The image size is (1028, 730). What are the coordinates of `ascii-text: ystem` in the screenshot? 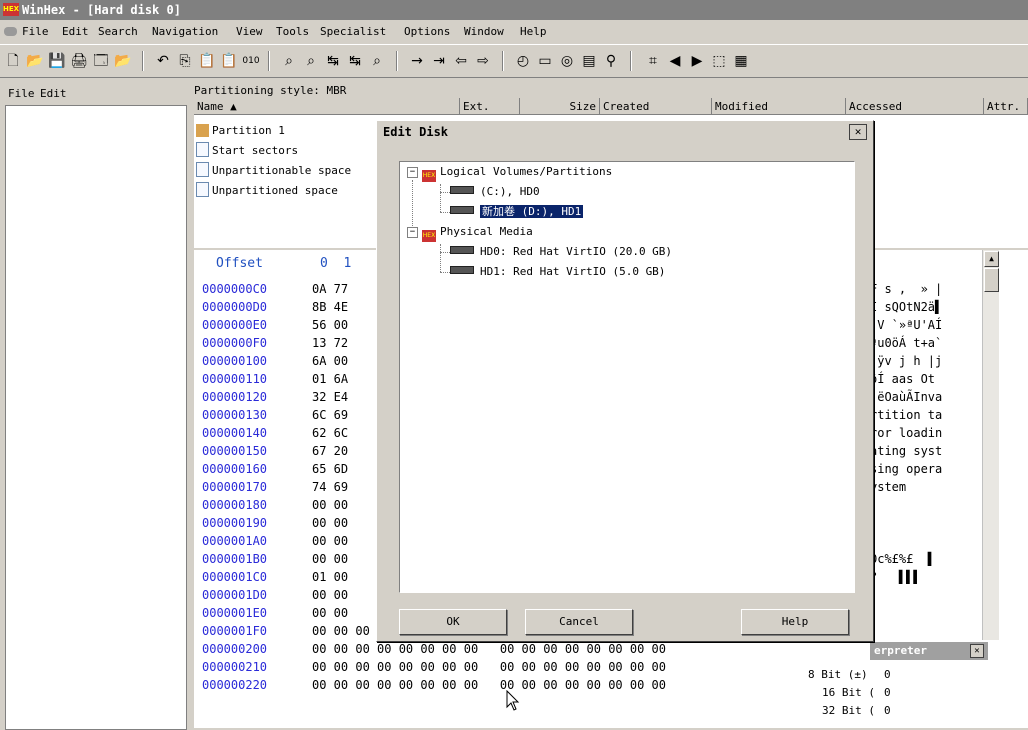 It's located at (888, 487).